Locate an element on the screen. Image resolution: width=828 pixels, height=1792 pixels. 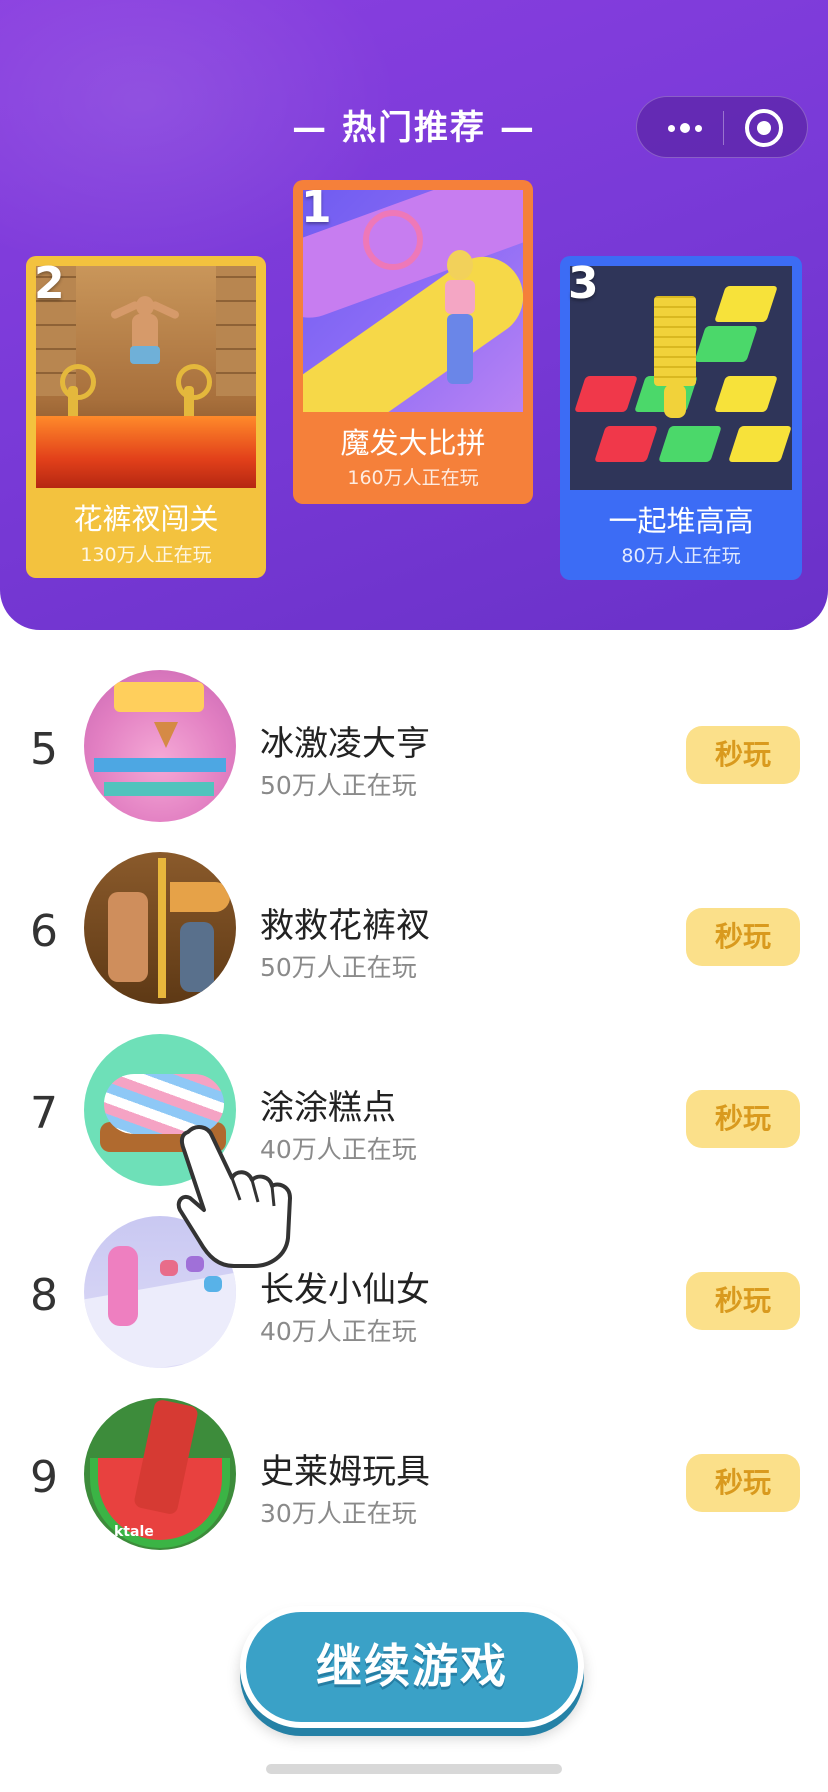
game-name: 救救花裤衩 is located at coordinates (345, 926).